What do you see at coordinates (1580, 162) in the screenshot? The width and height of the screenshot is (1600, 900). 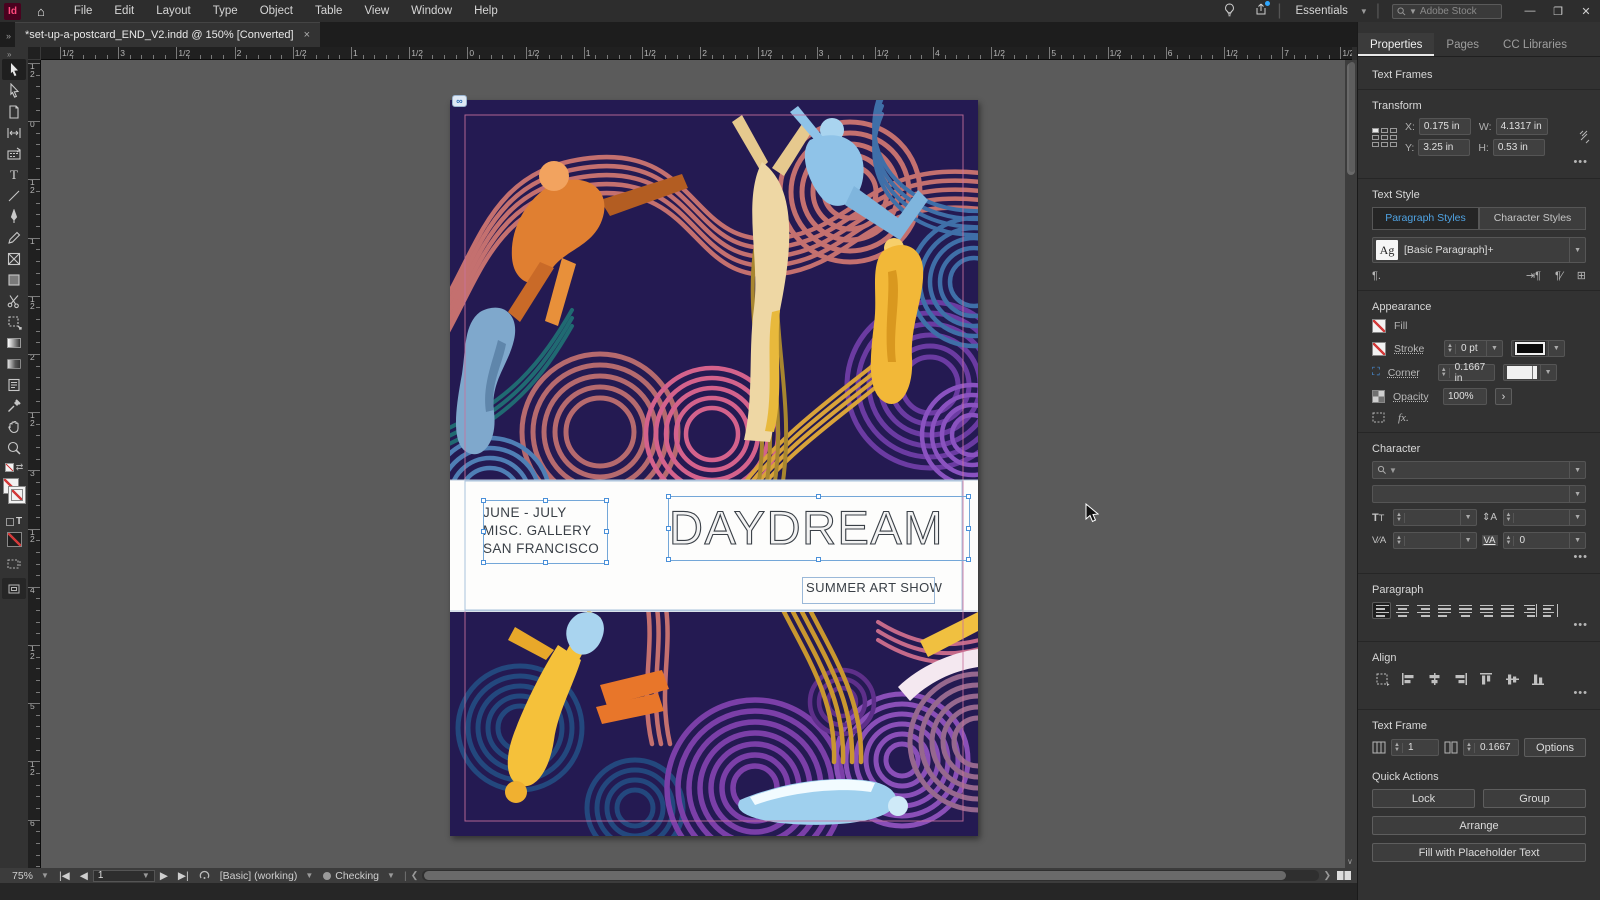 I see `transform-more-icon: •••` at bounding box center [1580, 162].